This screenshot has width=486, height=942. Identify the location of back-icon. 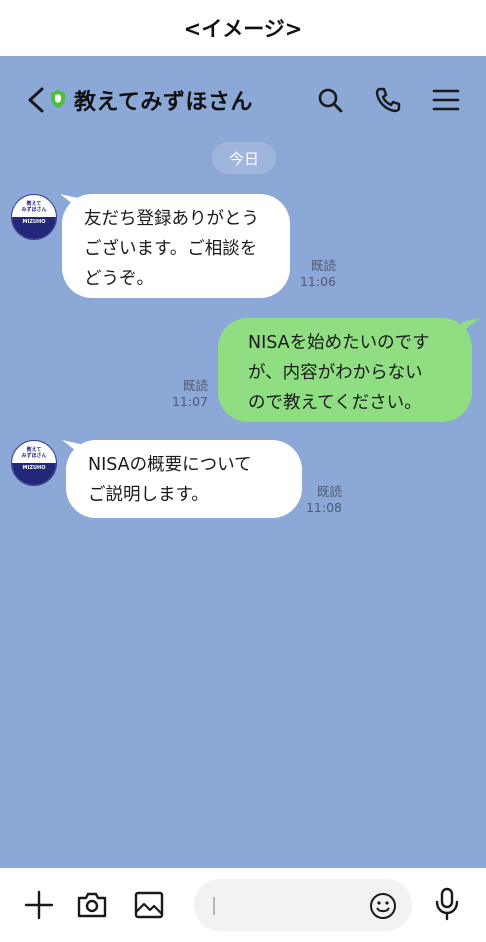
(37, 100).